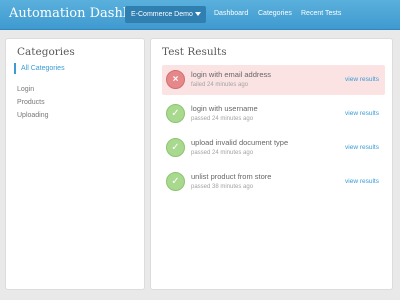 The height and width of the screenshot is (300, 400). I want to click on test-name: login with username, so click(224, 108).